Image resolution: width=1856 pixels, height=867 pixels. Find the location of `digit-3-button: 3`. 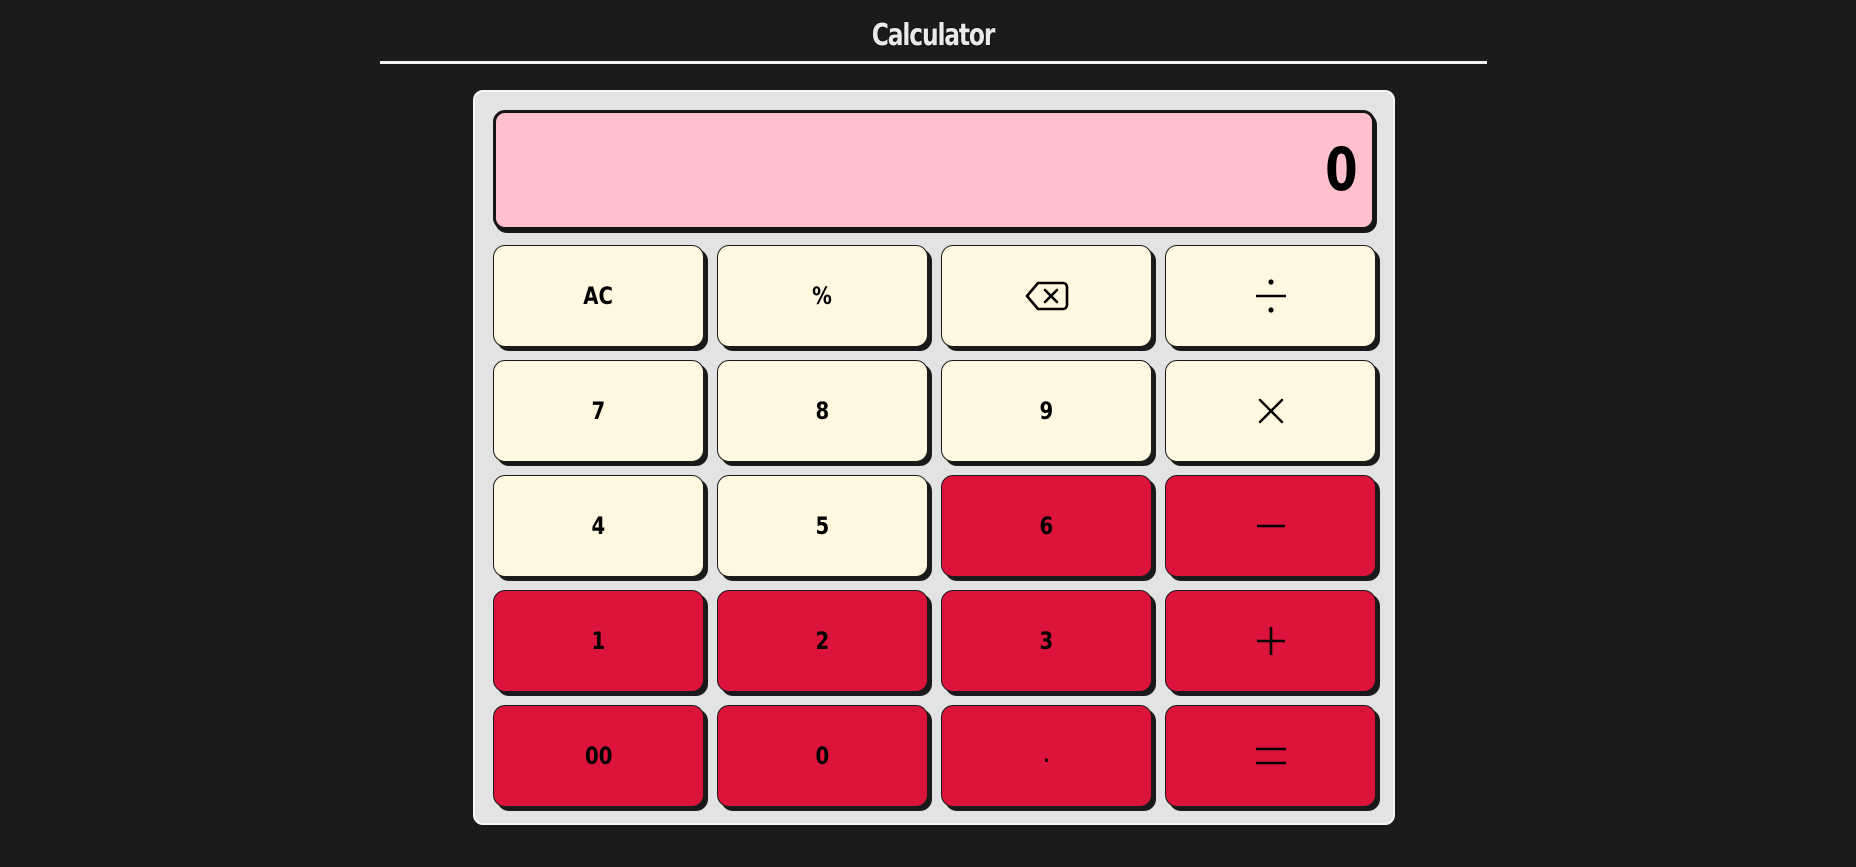

digit-3-button: 3 is located at coordinates (1046, 641).